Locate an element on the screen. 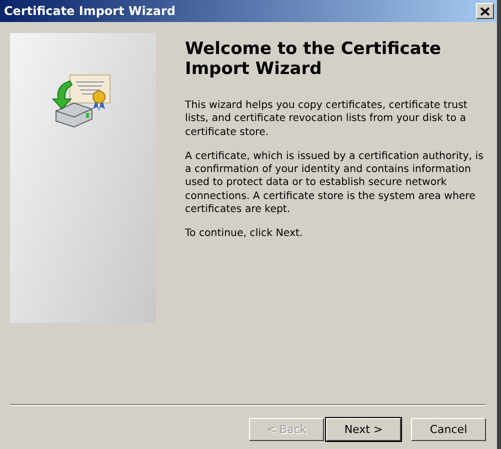 The height and width of the screenshot is (449, 501). window-title: Certificate Import Wizard is located at coordinates (90, 11).